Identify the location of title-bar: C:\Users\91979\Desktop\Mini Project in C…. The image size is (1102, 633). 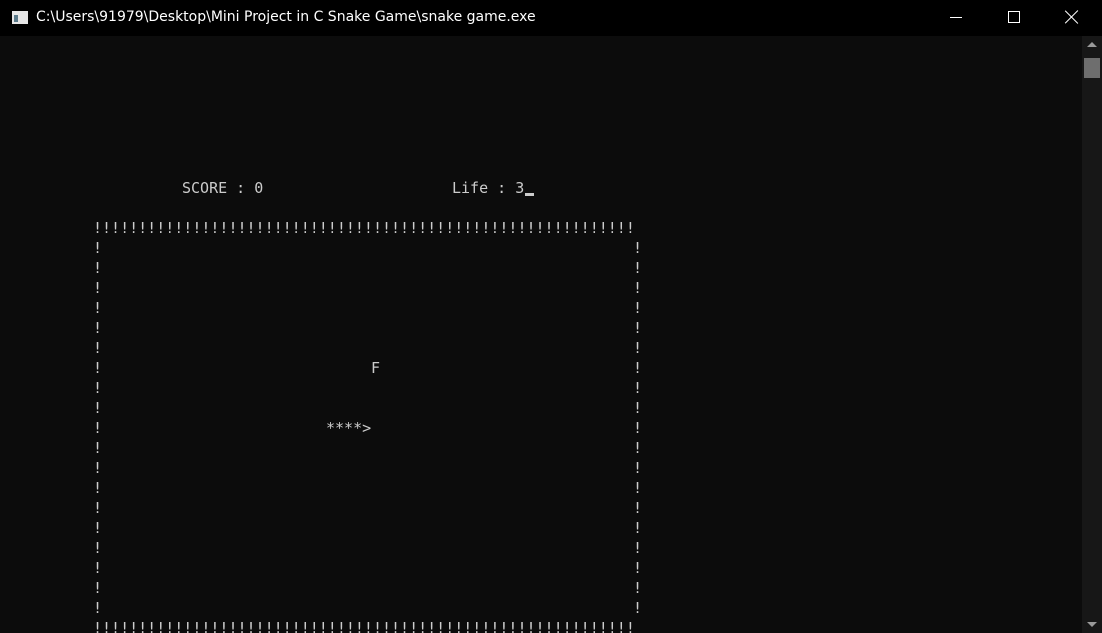
(551, 18).